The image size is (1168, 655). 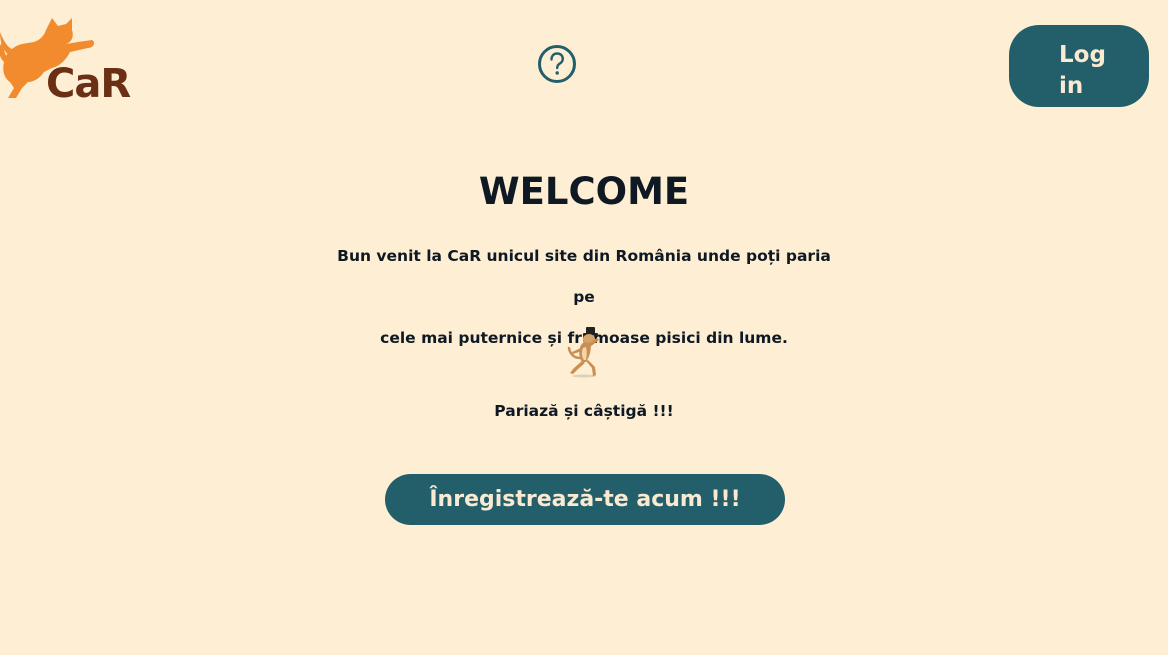 I want to click on logo-link: CaR, so click(x=75, y=58).